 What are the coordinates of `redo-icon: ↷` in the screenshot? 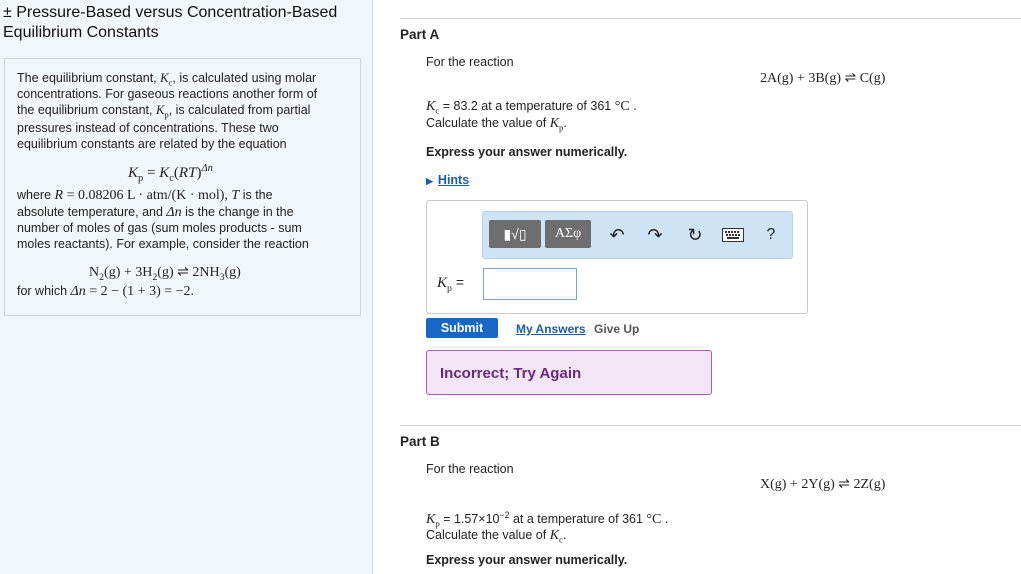 It's located at (655, 235).